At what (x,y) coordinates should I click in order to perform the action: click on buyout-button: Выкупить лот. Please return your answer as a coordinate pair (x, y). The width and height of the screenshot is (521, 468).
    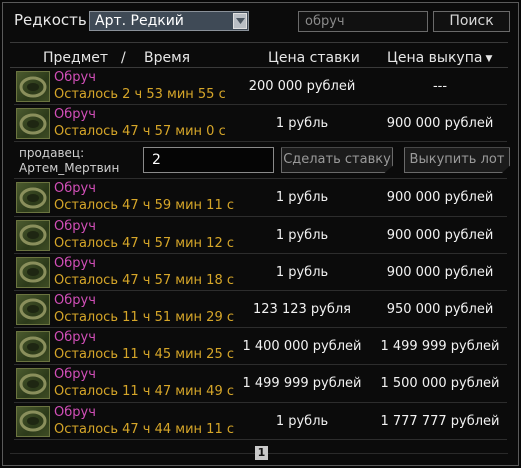
    Looking at the image, I should click on (457, 160).